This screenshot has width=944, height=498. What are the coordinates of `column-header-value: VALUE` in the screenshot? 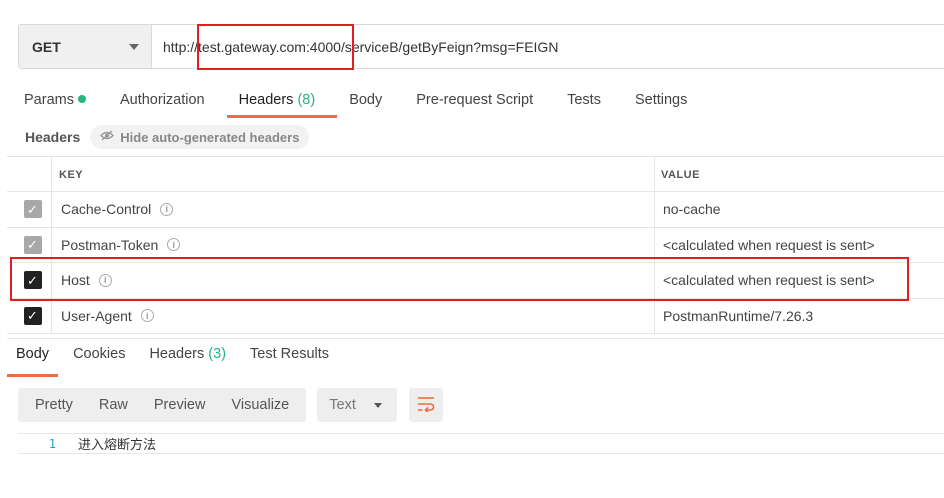 It's located at (680, 175).